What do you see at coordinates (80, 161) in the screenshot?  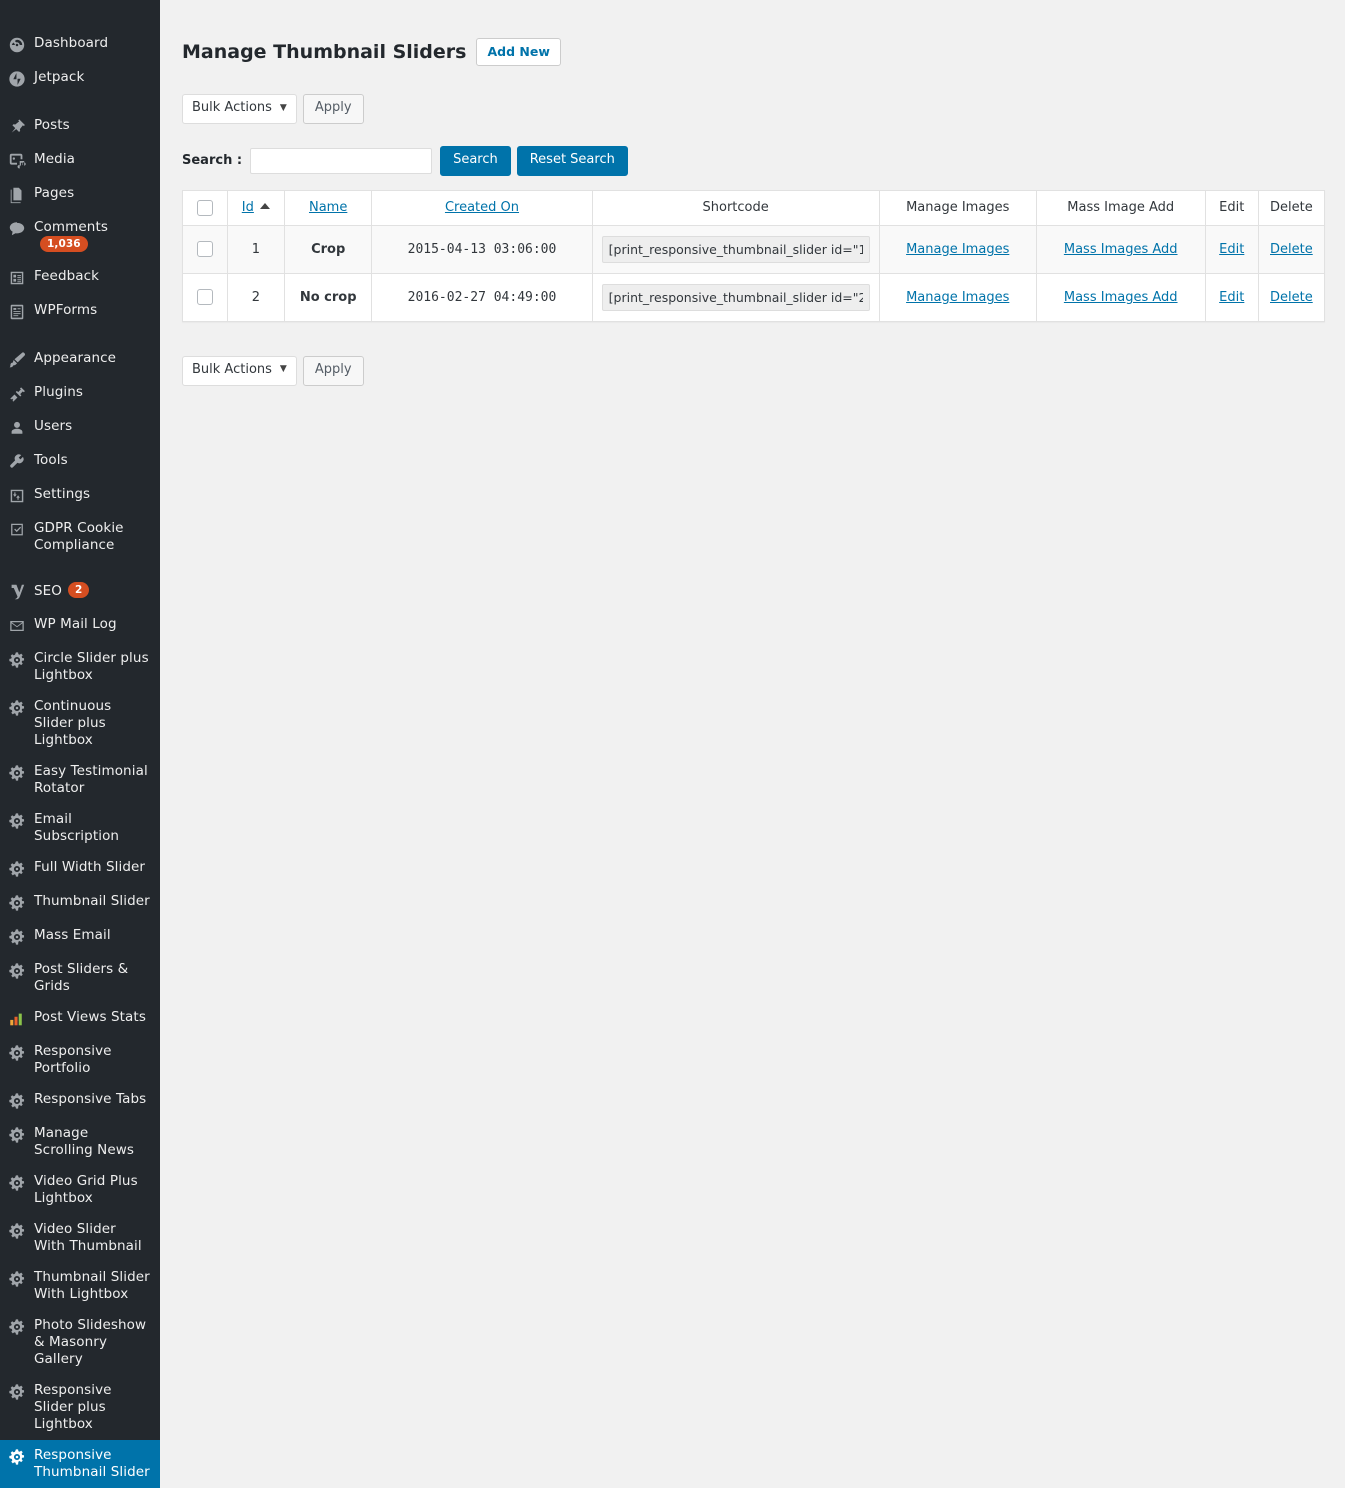 I see `sidebar-item-media: Media` at bounding box center [80, 161].